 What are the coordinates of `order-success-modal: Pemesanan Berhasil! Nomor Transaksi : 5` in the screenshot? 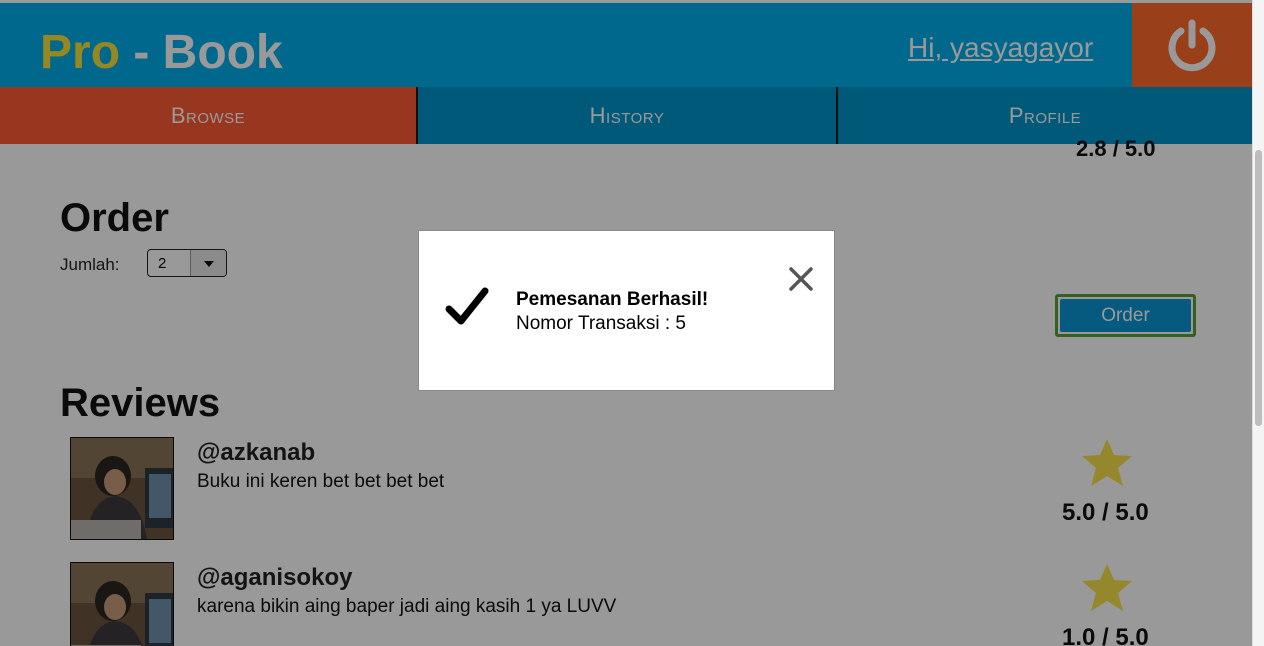 It's located at (626, 310).